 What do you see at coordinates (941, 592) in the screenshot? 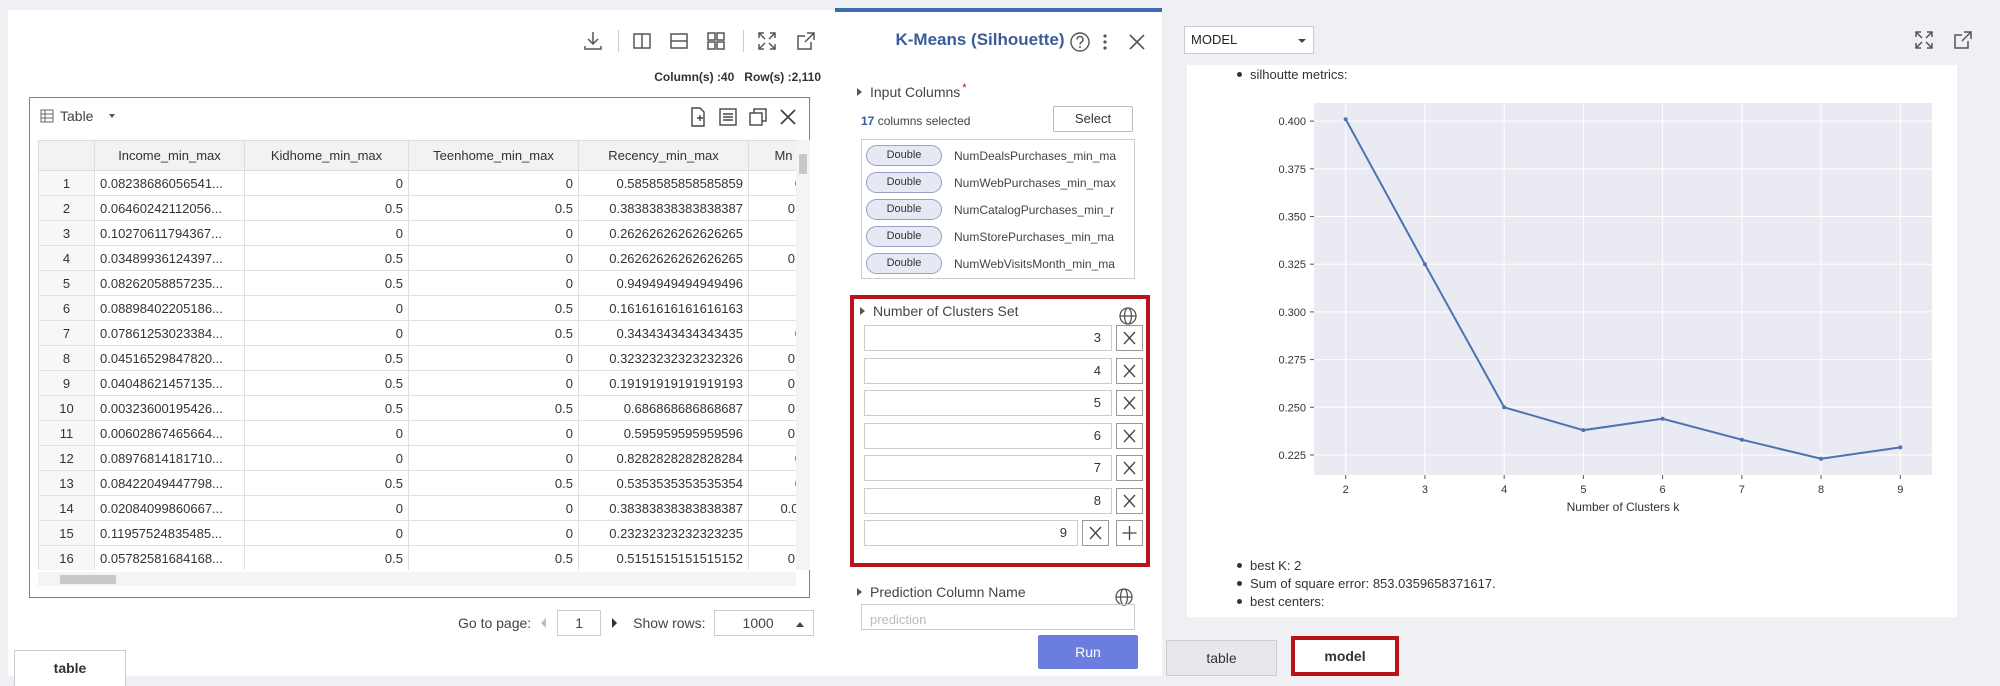
I see `prediction-column-section: Prediction Column Name` at bounding box center [941, 592].